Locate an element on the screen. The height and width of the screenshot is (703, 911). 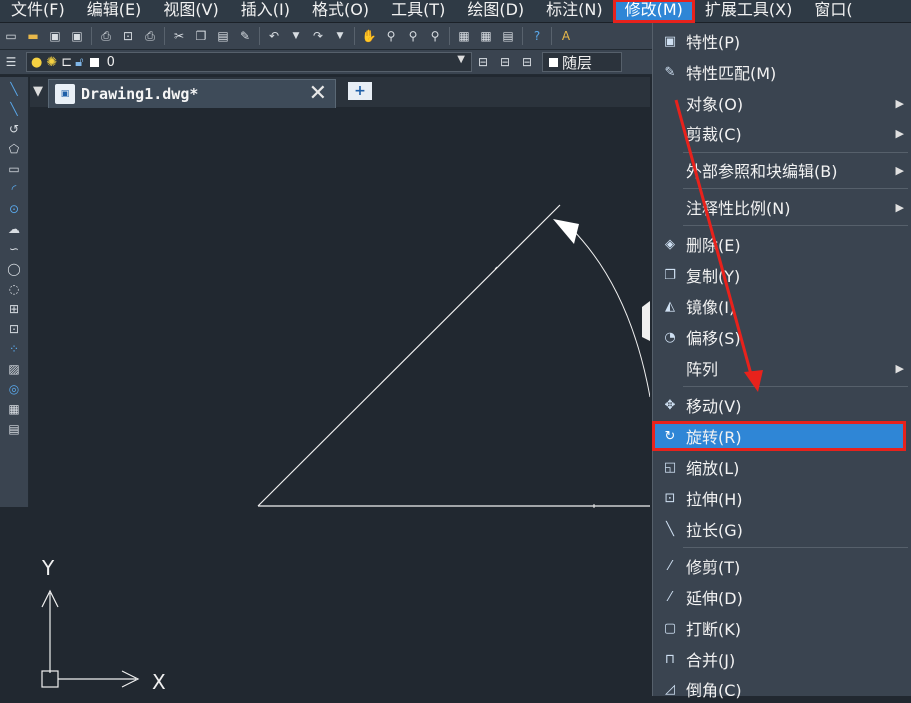
layer-match-icon: ⊟ is located at coordinates (505, 62).